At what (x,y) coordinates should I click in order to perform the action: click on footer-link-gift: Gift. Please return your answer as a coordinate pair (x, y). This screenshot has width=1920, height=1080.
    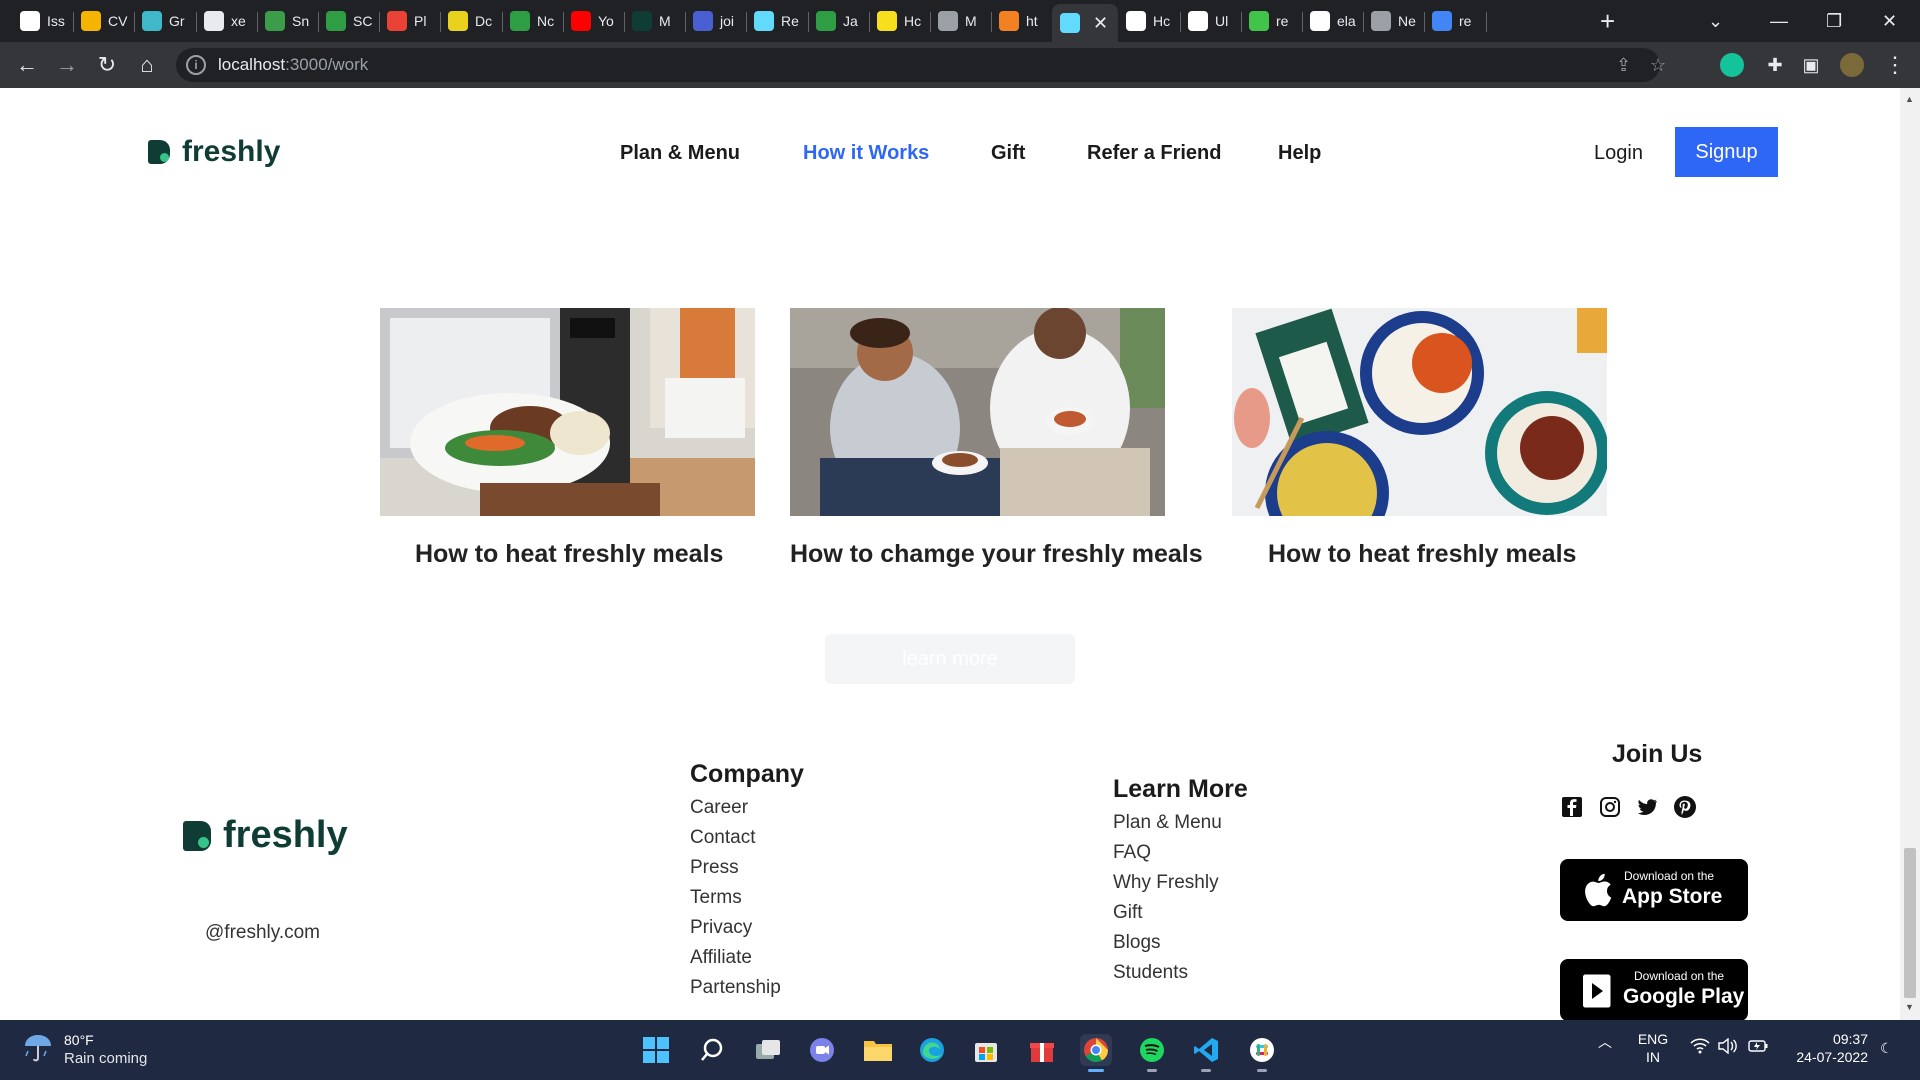
    Looking at the image, I should click on (1167, 913).